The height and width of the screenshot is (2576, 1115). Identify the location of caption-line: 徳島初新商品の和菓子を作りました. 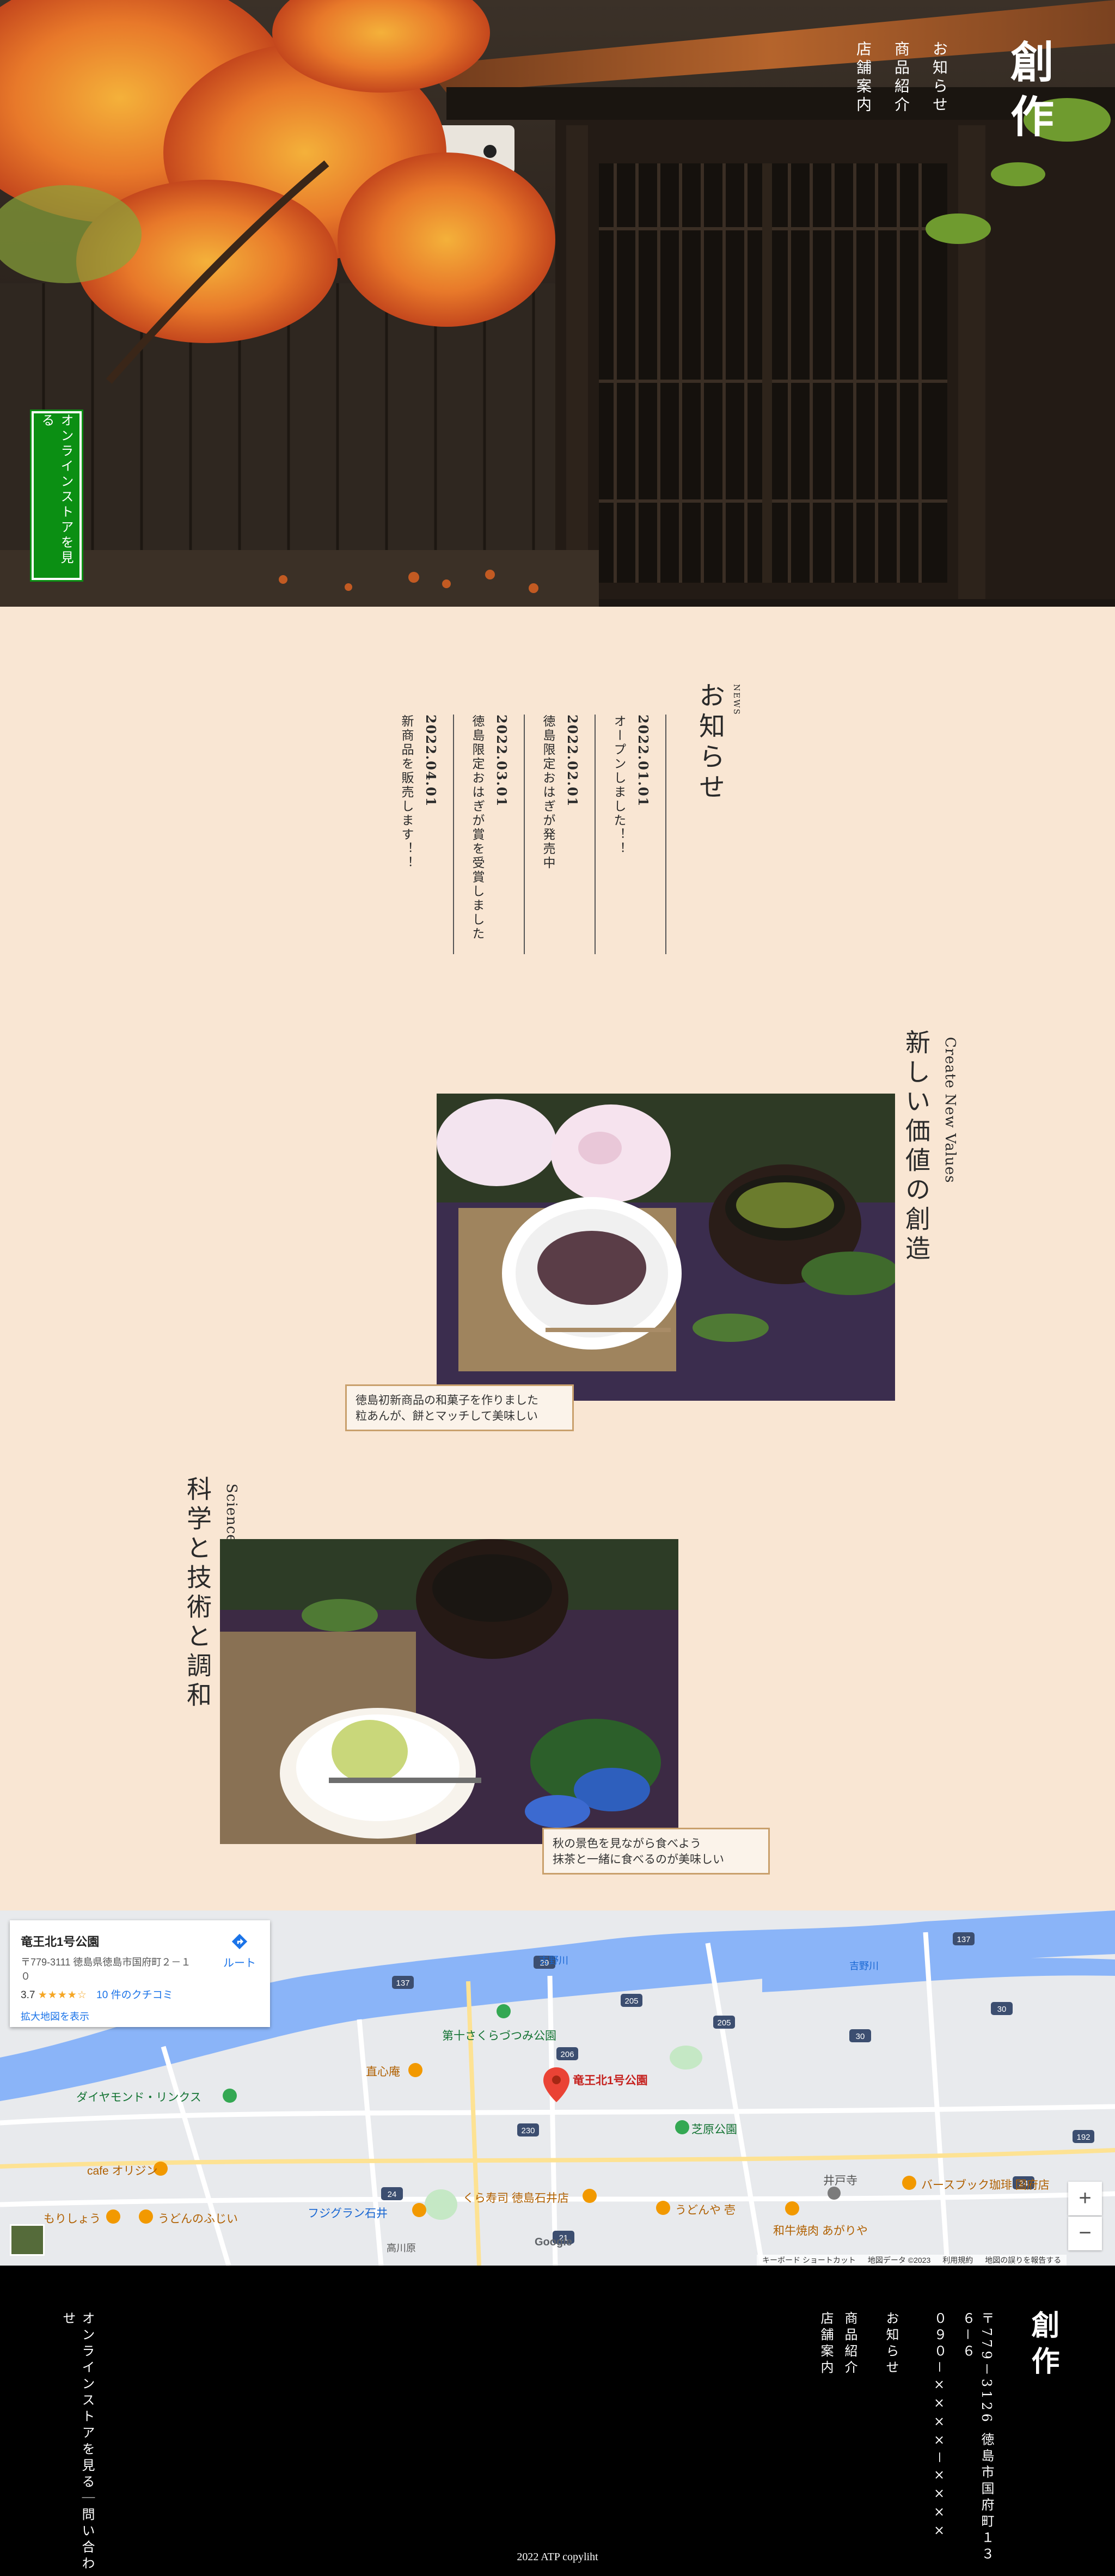
(447, 1400).